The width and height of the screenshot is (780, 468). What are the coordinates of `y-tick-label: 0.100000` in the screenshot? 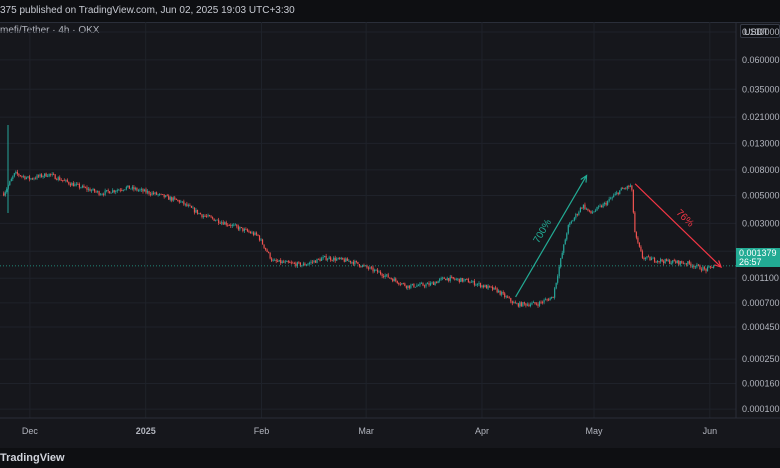 It's located at (761, 32).